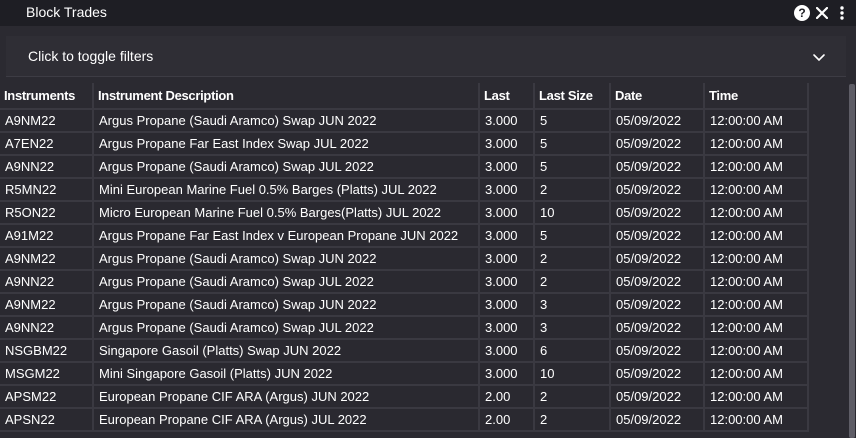 This screenshot has width=856, height=438. Describe the element at coordinates (819, 57) in the screenshot. I see `chevron-down-icon` at that location.